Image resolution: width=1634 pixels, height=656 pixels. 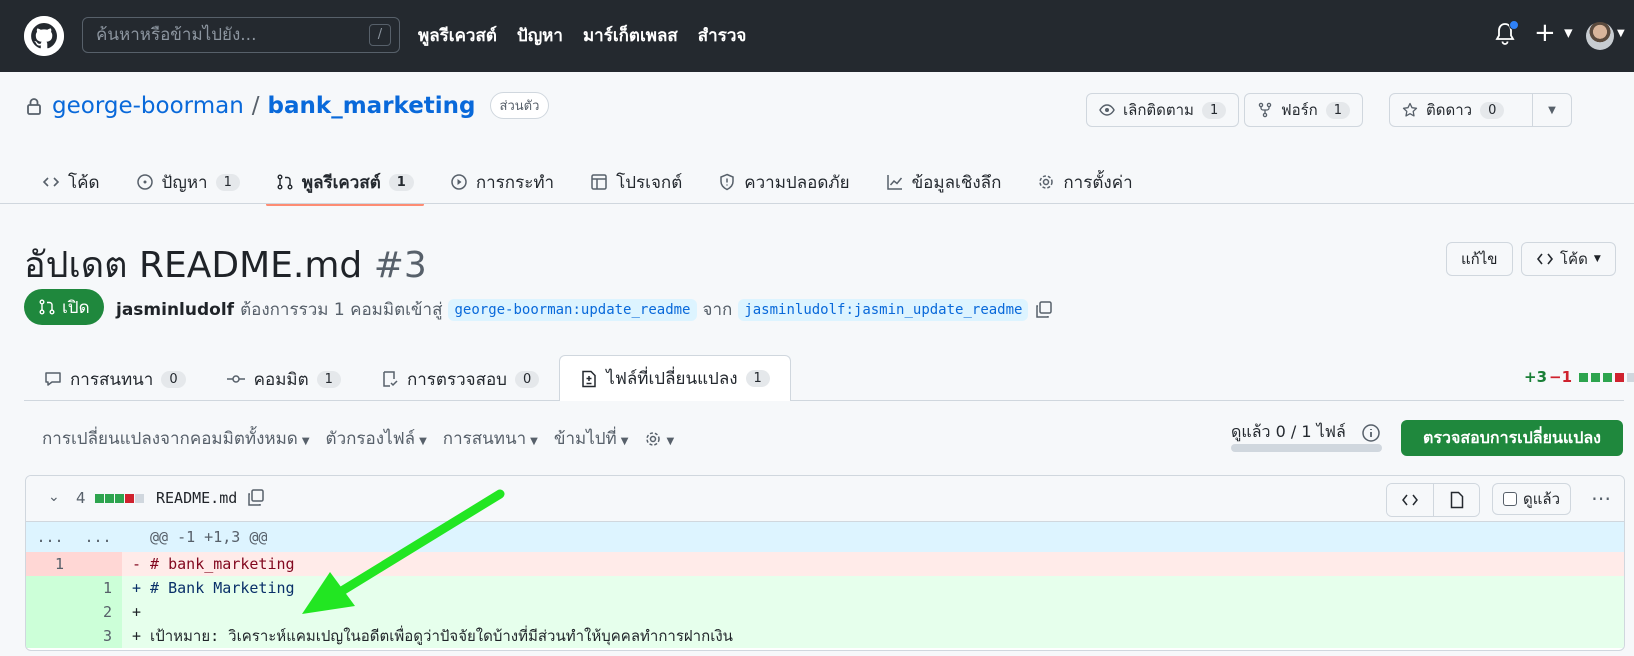 What do you see at coordinates (540, 35) in the screenshot?
I see `nav-issues: ปัญหา` at bounding box center [540, 35].